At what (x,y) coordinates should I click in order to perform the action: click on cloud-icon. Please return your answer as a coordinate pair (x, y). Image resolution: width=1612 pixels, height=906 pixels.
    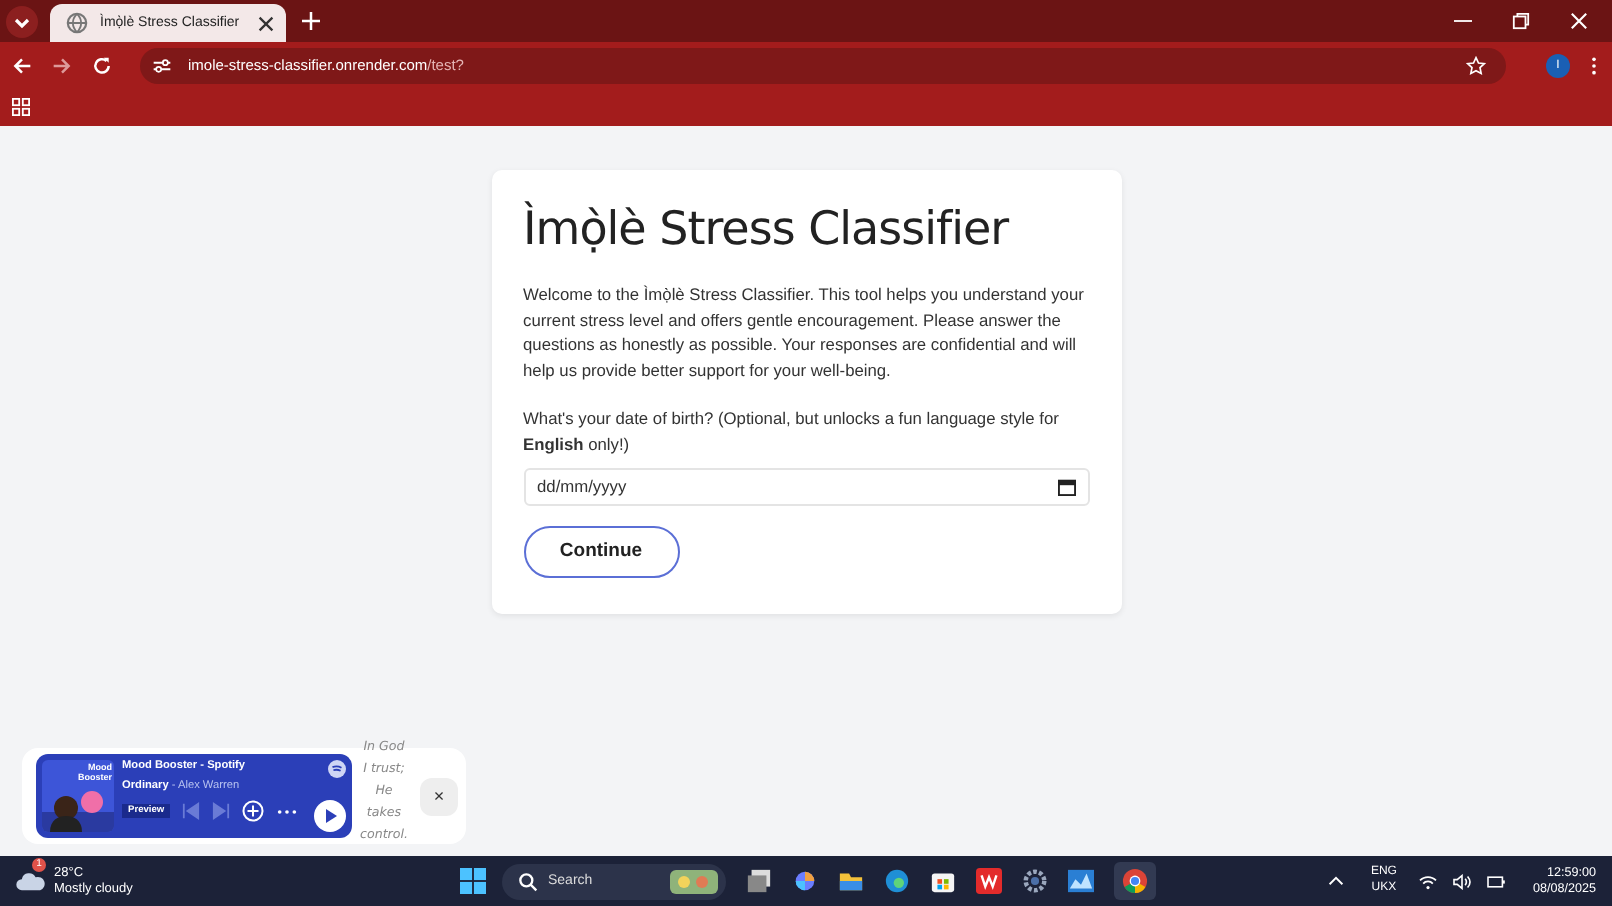
    Looking at the image, I should click on (31, 881).